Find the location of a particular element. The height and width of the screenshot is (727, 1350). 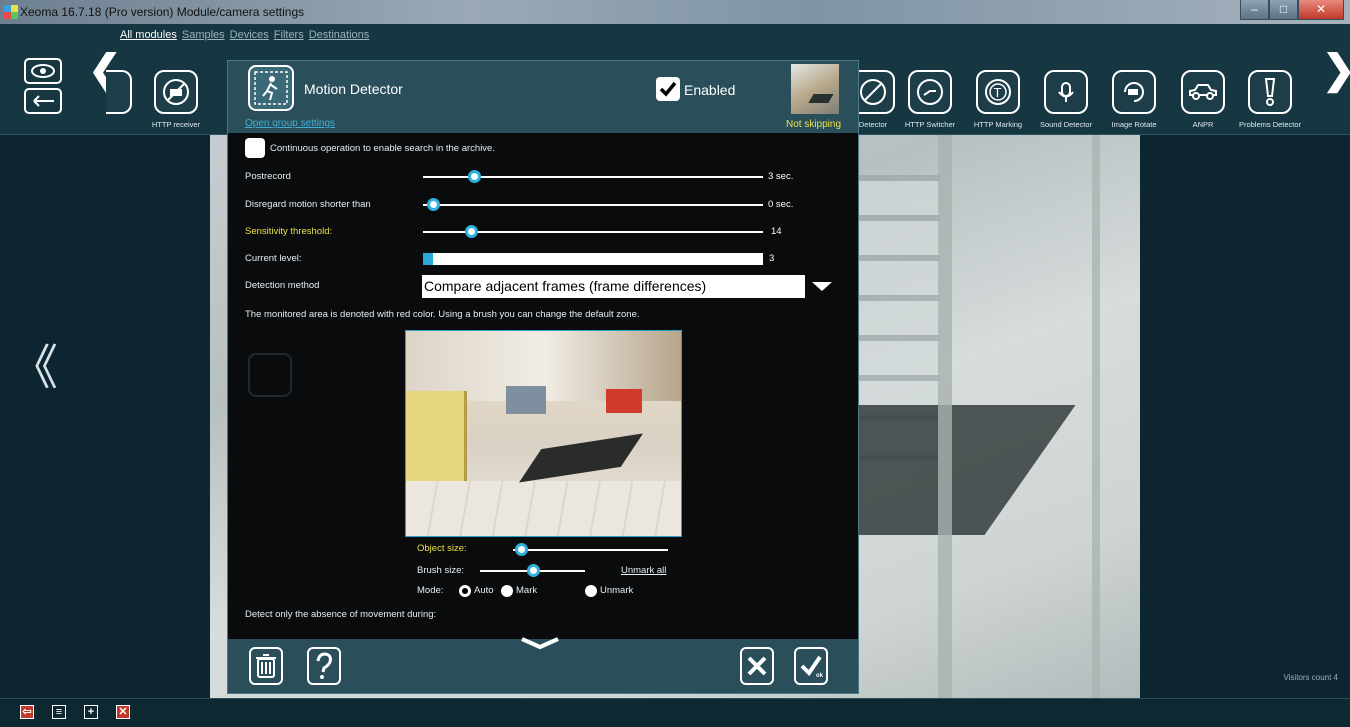

add-camera-icon: + is located at coordinates (91, 712).